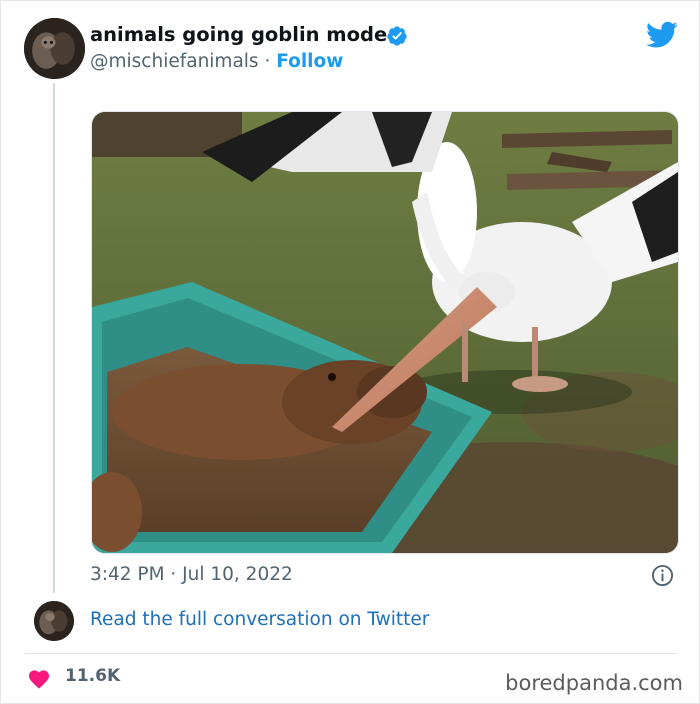 The height and width of the screenshot is (704, 700). I want to click on handle-row: @mischiefanimals · Follow, so click(216, 61).